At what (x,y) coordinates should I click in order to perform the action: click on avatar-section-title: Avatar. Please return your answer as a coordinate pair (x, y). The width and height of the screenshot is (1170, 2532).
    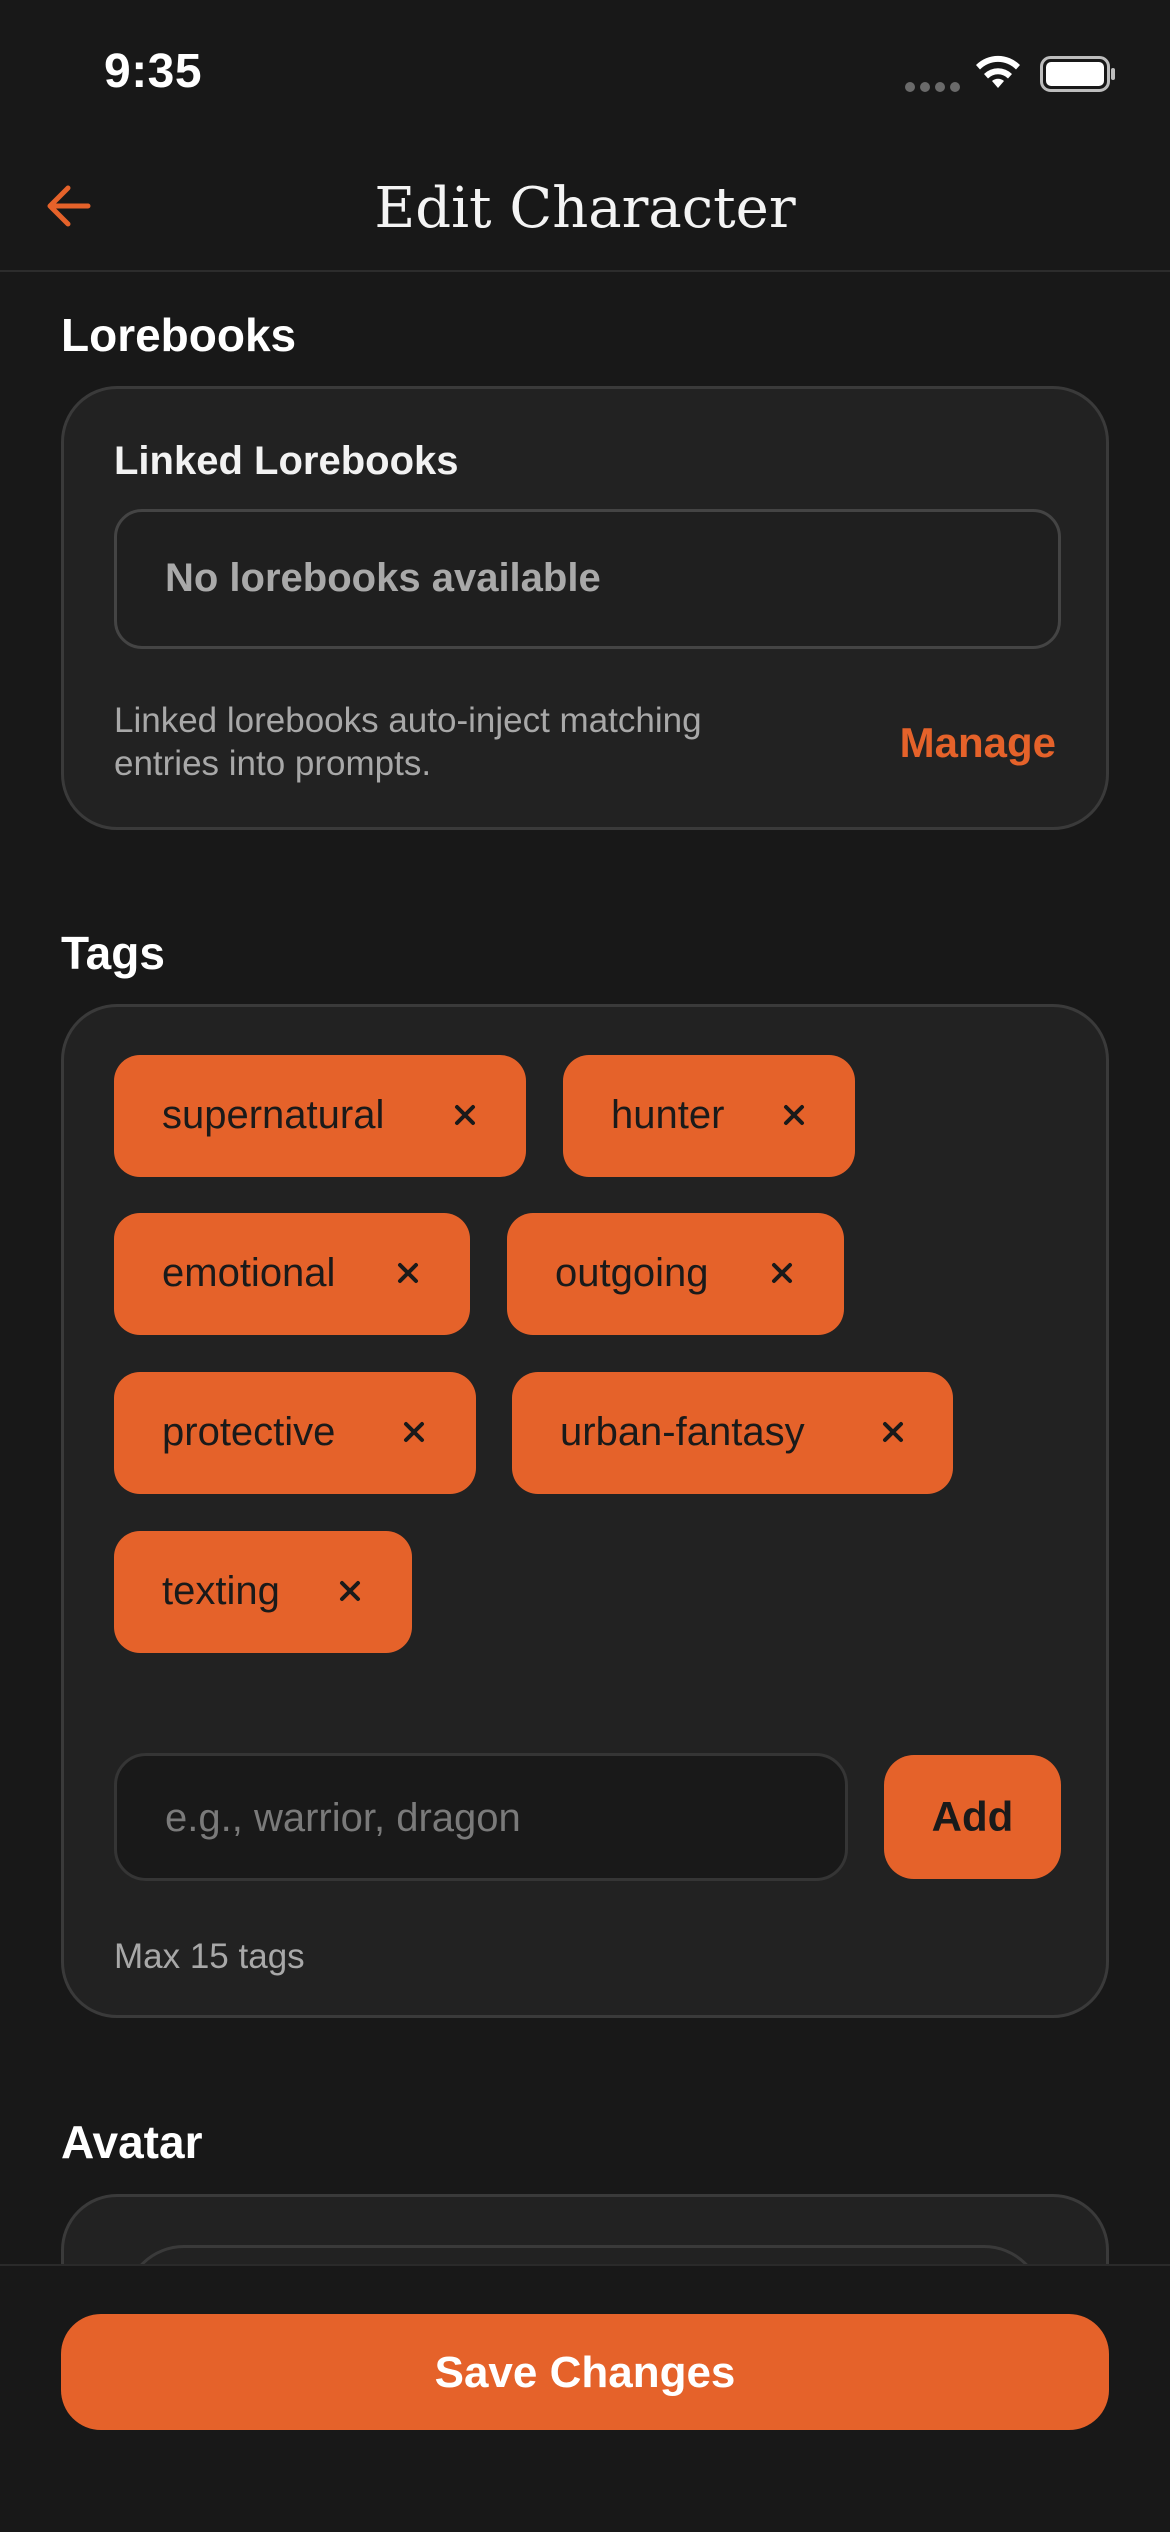
    Looking at the image, I should click on (132, 2142).